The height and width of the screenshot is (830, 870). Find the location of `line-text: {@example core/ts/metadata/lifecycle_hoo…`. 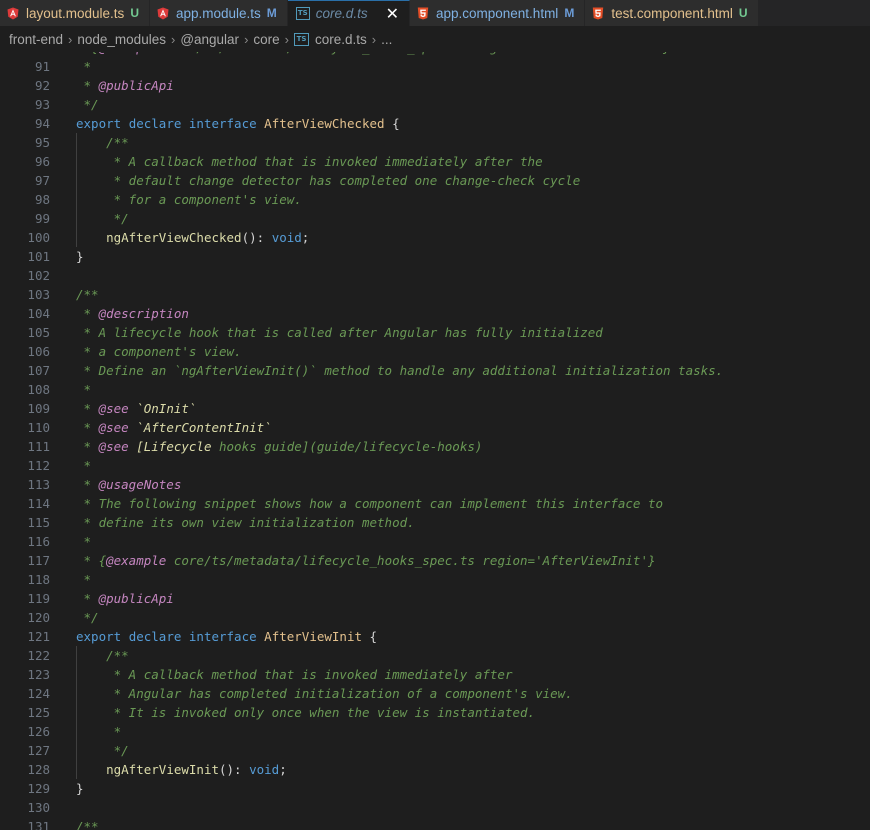

line-text: {@example core/ts/metadata/lifecycle_hoo… is located at coordinates (373, 54).